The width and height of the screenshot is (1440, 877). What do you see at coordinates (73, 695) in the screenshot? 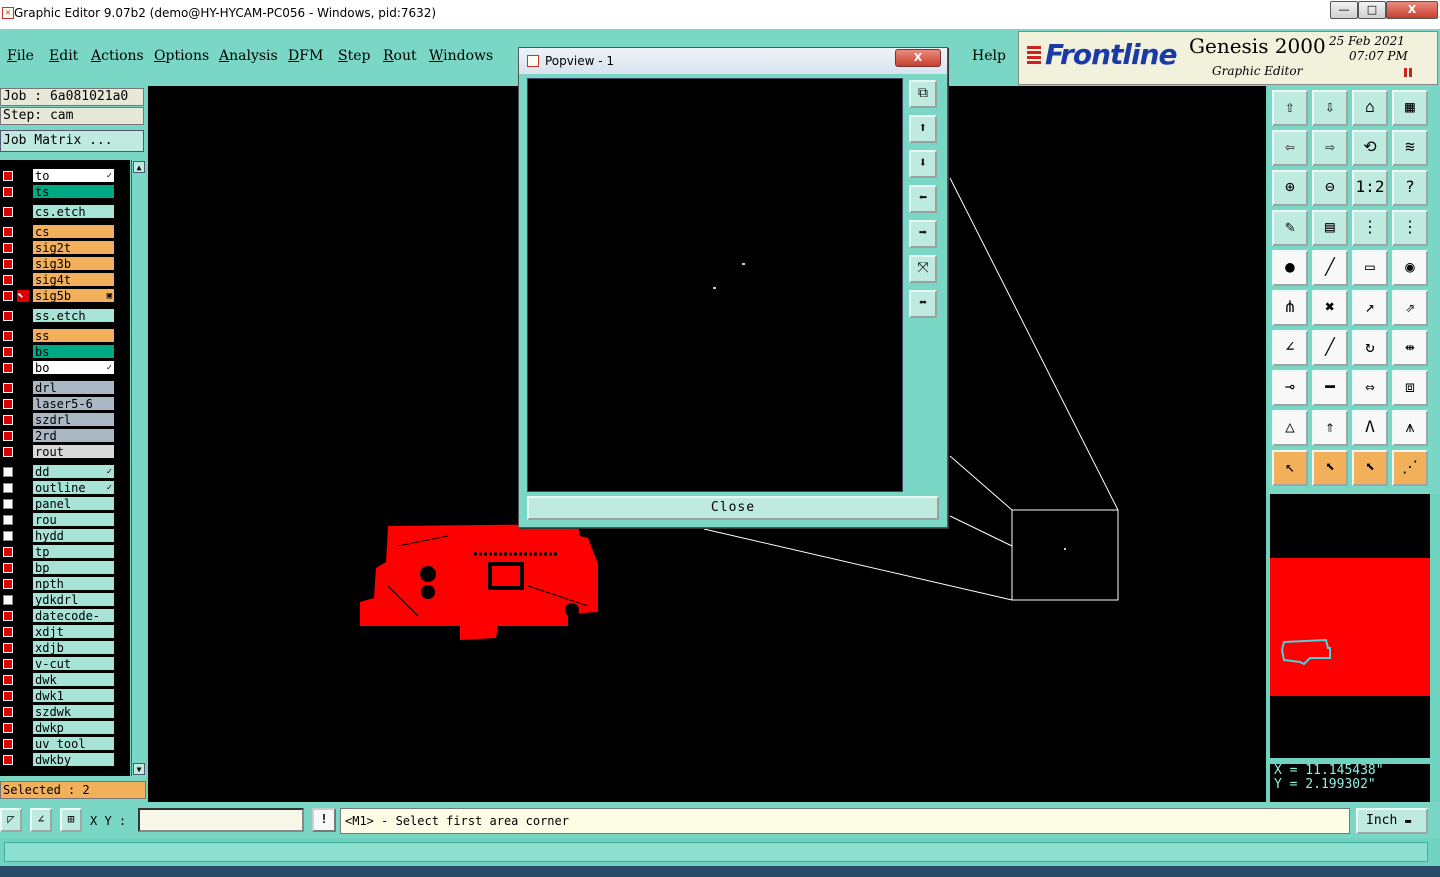
I see `layer-name: dwk1` at bounding box center [73, 695].